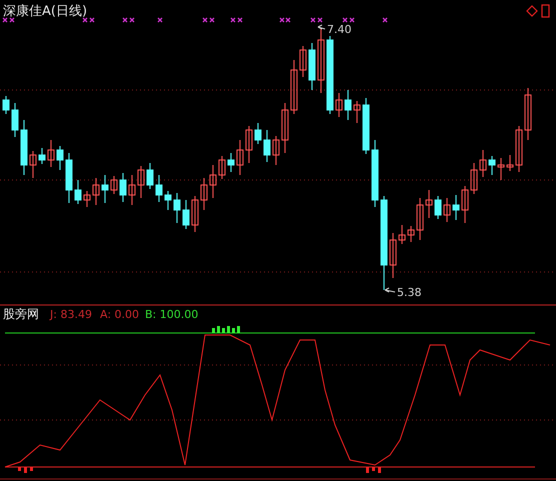 Image resolution: width=556 pixels, height=481 pixels. Describe the element at coordinates (409, 292) in the screenshot. I see `low-price-label: 5.38` at that location.